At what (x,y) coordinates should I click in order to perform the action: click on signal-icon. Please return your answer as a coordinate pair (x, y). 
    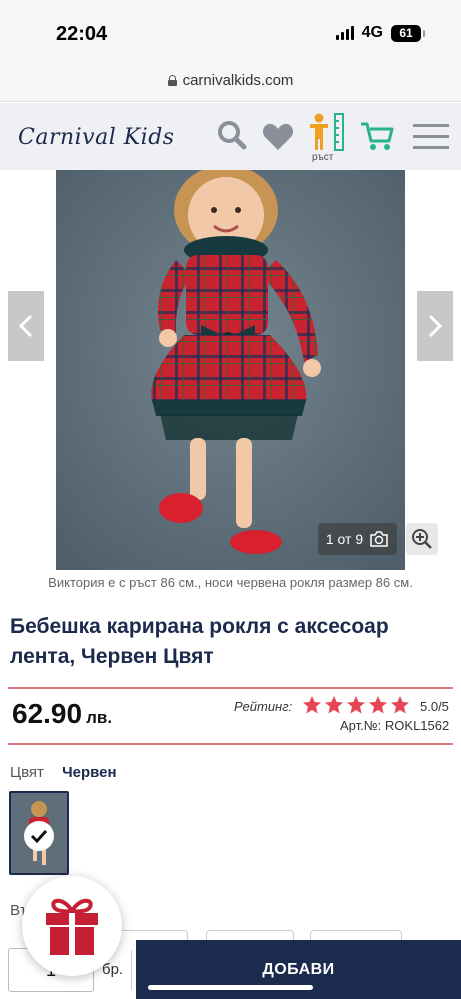
    Looking at the image, I should click on (344, 33).